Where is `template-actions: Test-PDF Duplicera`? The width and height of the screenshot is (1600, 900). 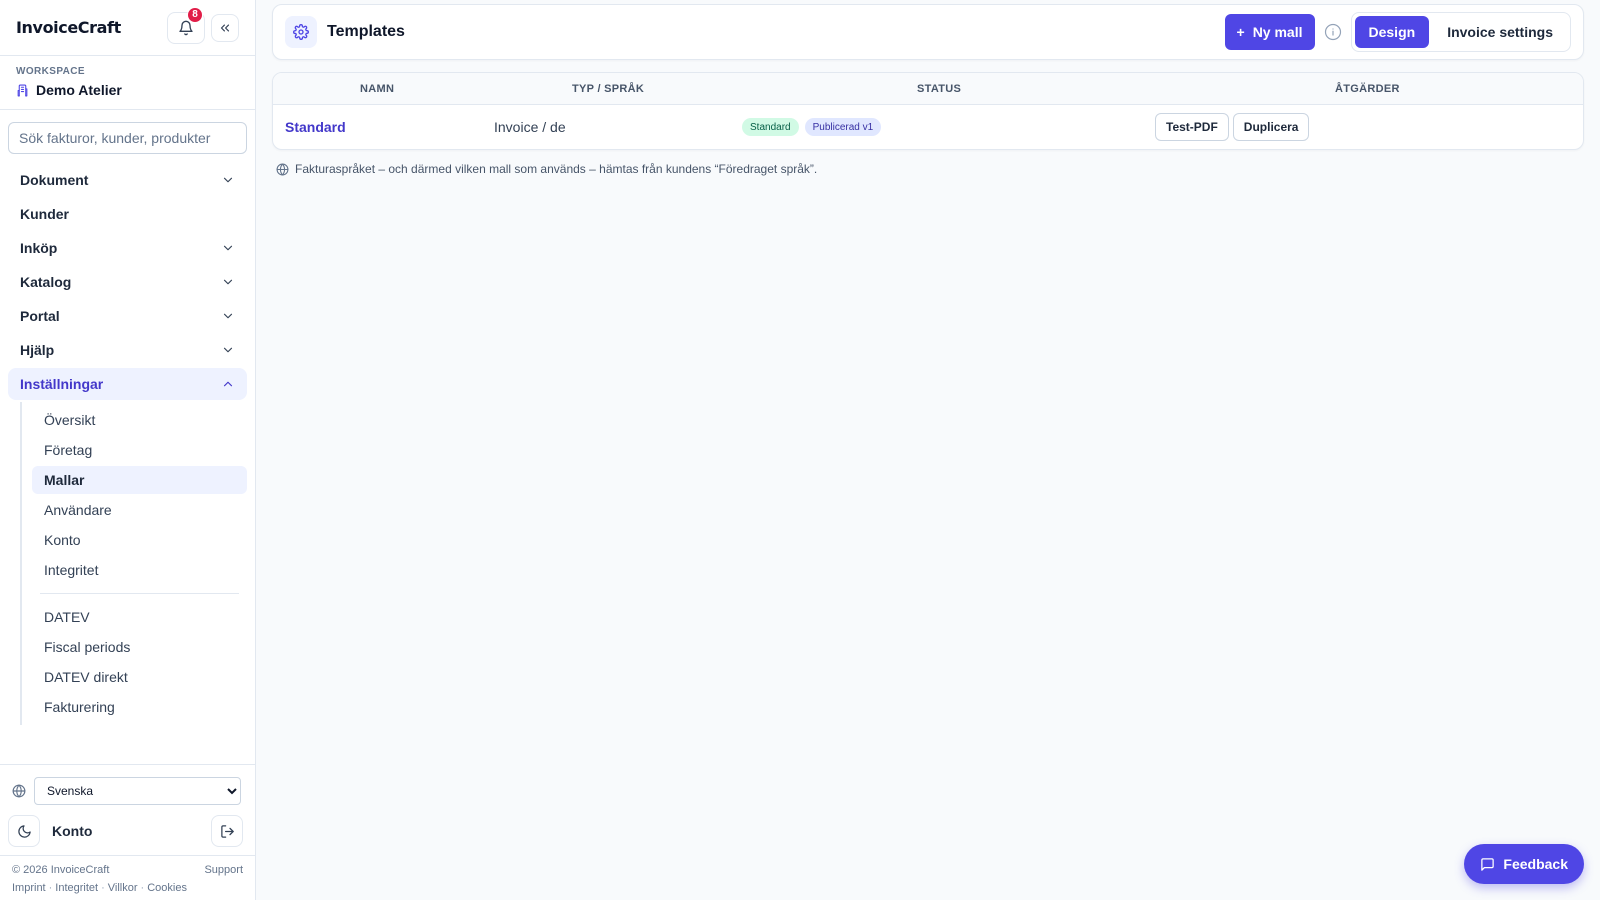 template-actions: Test-PDF Duplicera is located at coordinates (1234, 127).